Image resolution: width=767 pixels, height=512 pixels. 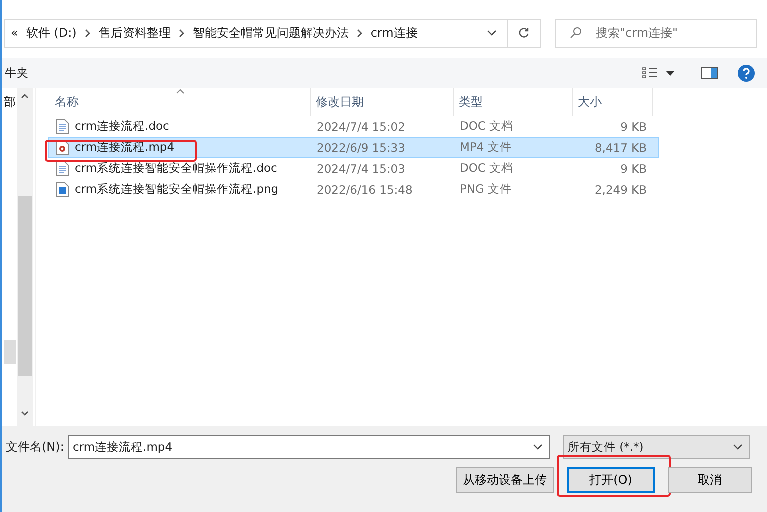 I want to click on breadcrumb-item: 智能安全帽常见问题解决办法, so click(x=270, y=33).